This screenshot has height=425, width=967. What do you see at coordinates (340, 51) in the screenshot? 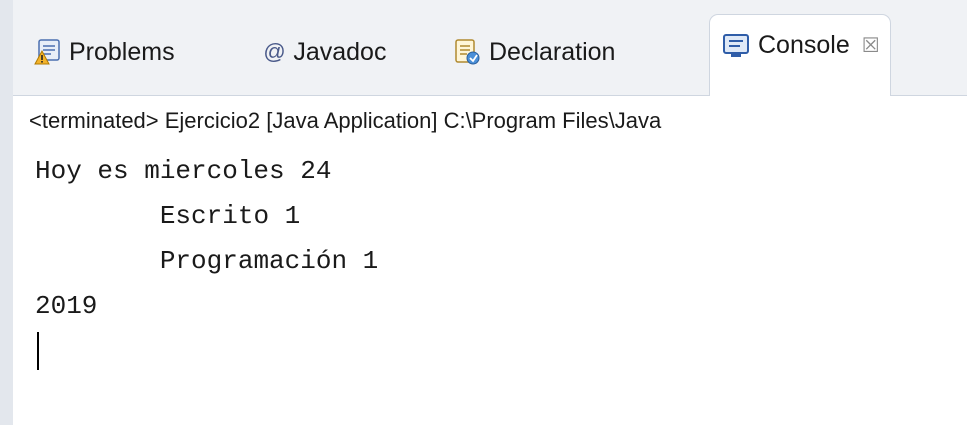
I see `tab-label-javadoc: Javadoc` at bounding box center [340, 51].